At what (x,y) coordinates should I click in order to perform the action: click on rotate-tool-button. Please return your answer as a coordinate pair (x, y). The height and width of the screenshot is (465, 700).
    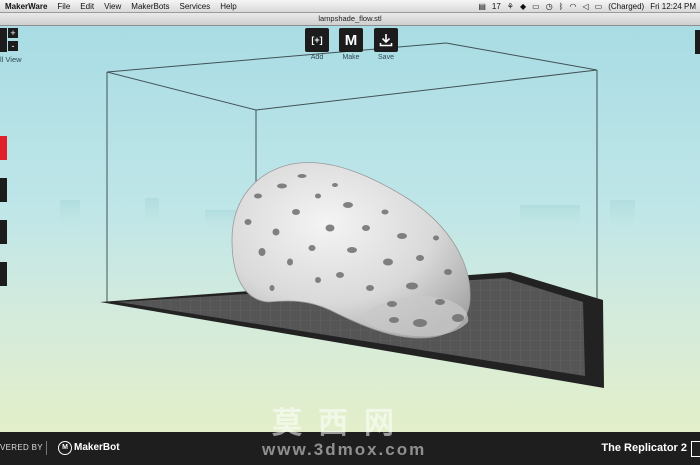
    Looking at the image, I should click on (3, 232).